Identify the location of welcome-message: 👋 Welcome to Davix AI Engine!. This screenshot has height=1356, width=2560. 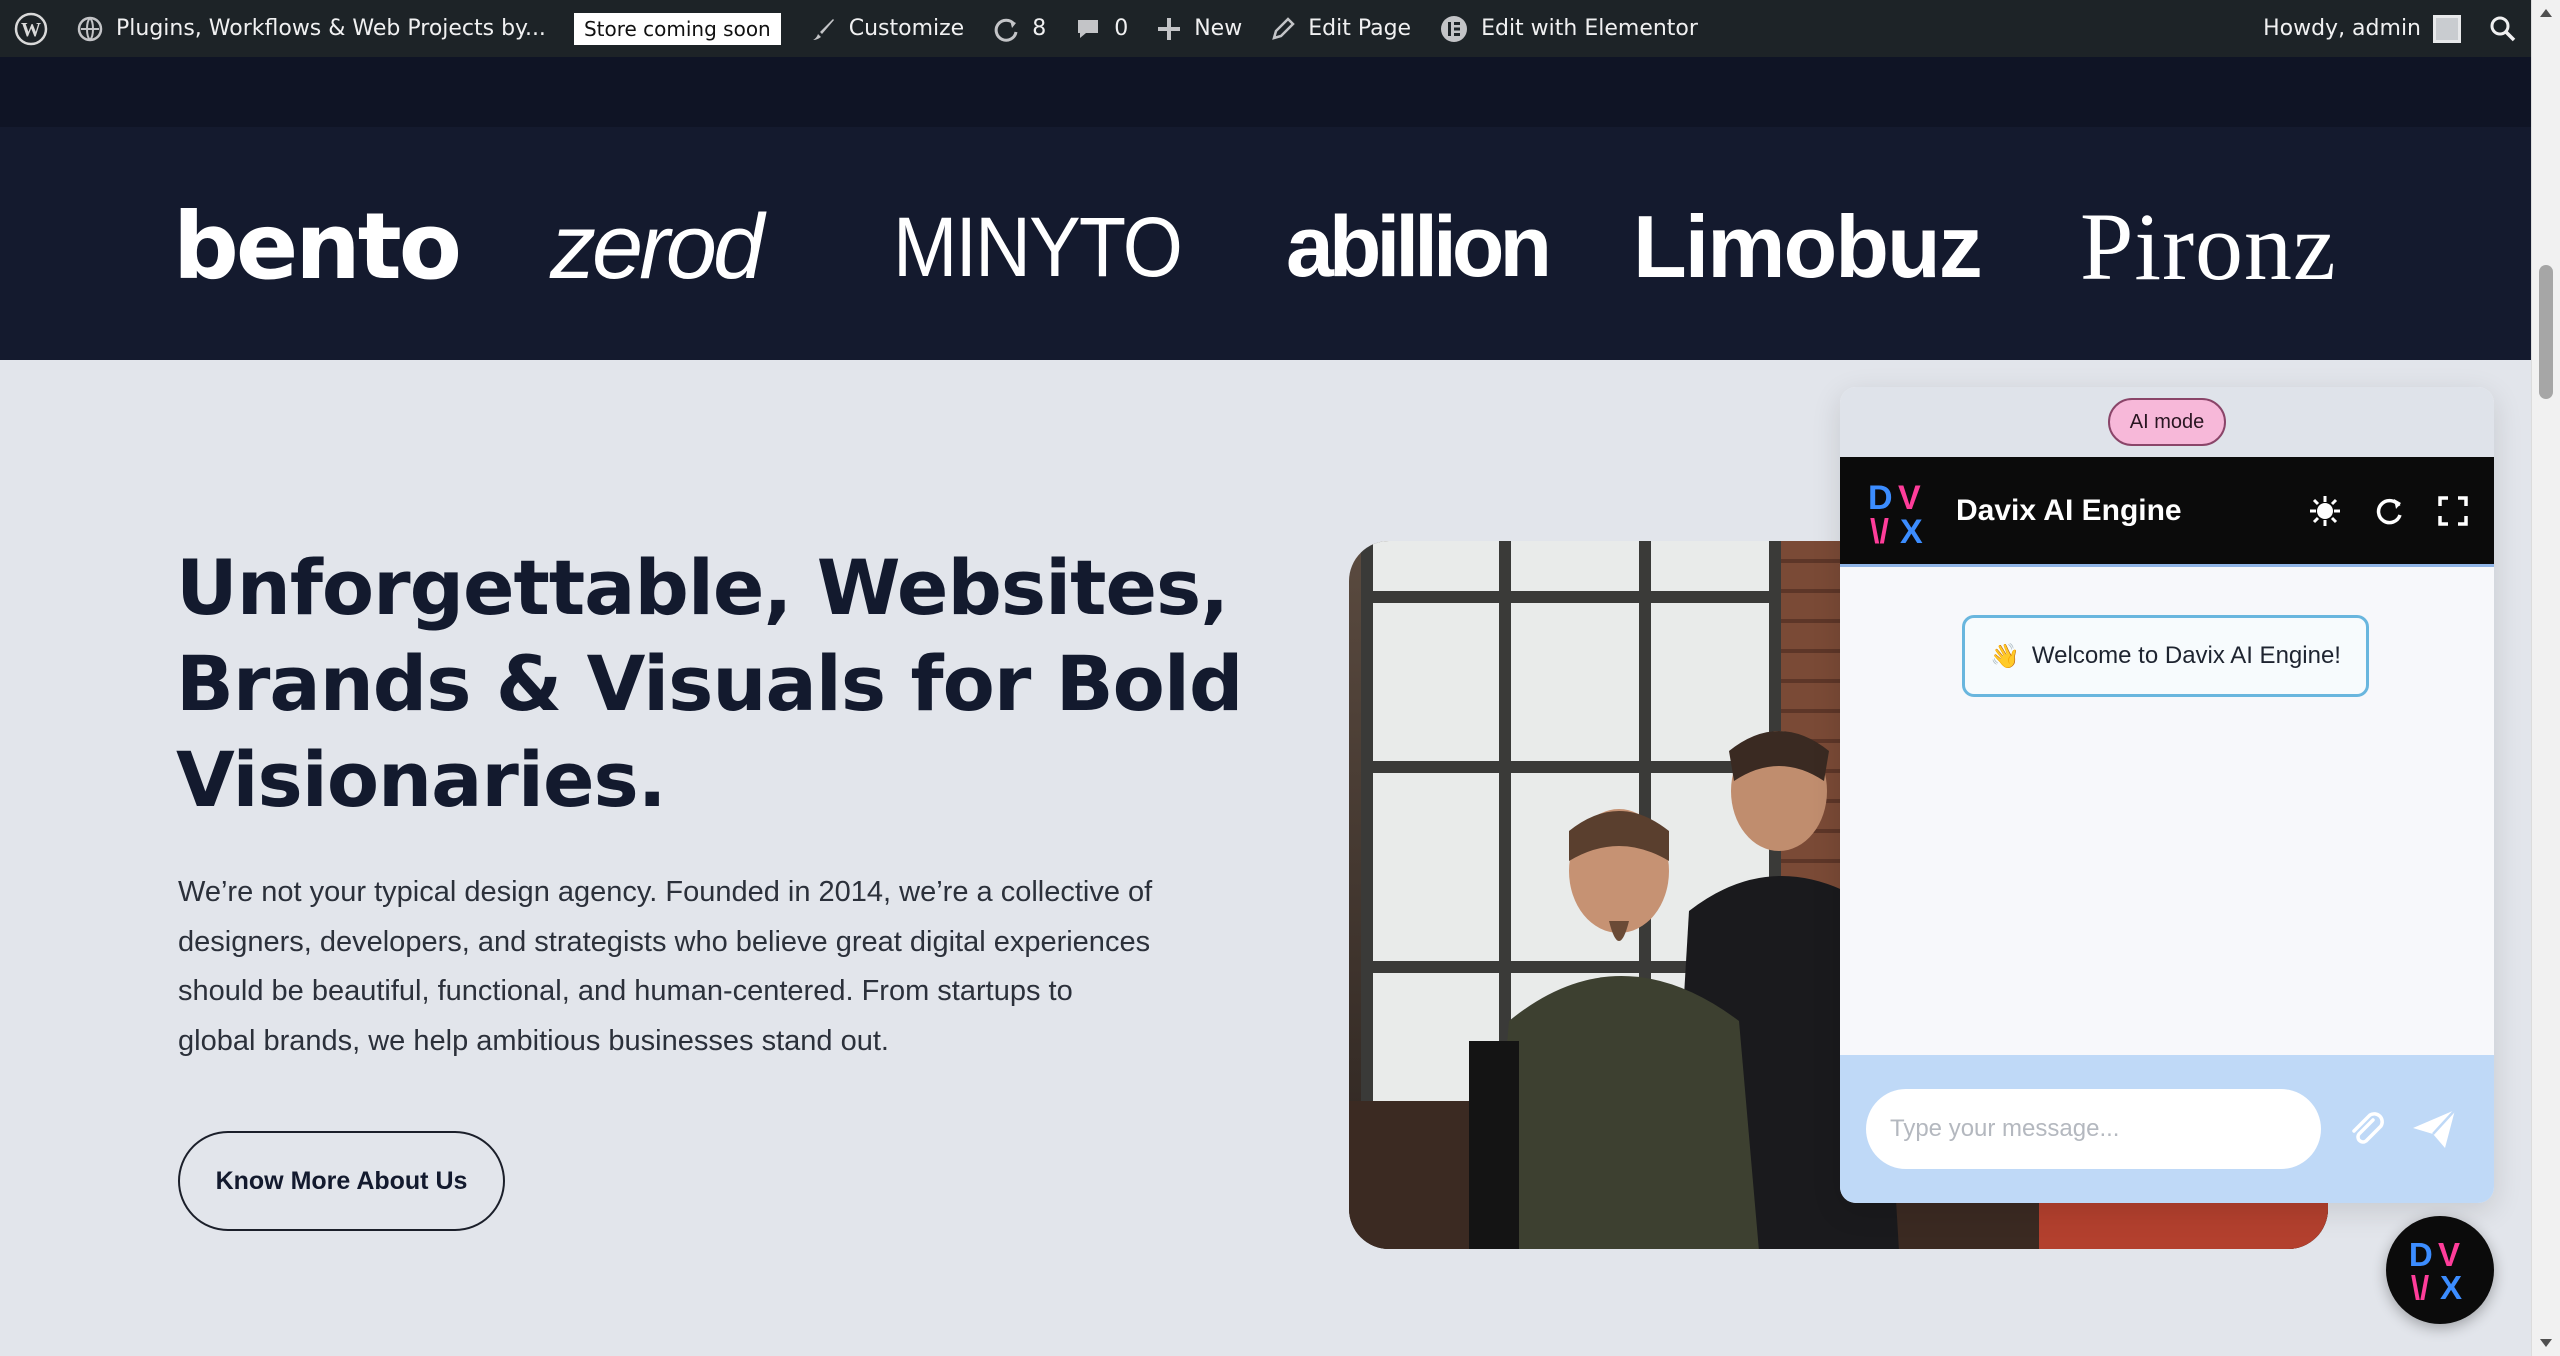
(2165, 656).